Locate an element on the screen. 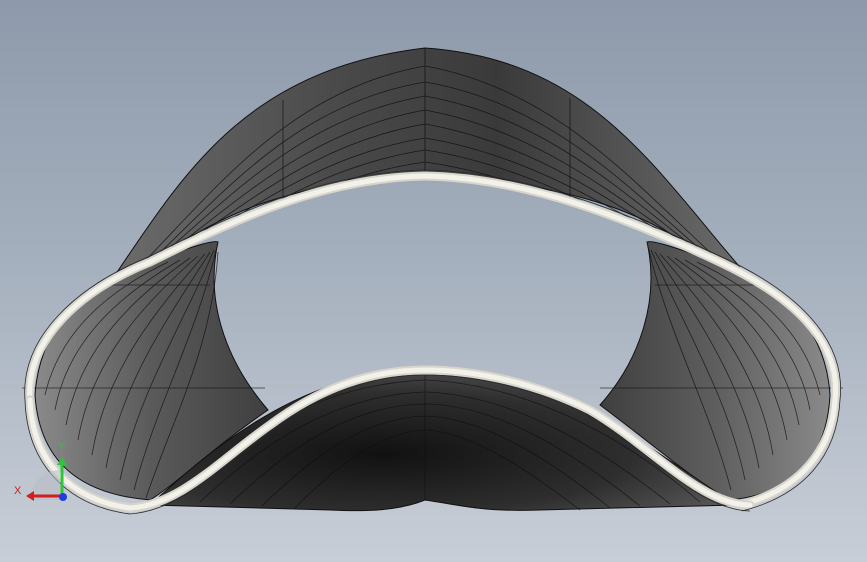 This screenshot has width=867, height=562. z-axis-dot is located at coordinates (63, 497).